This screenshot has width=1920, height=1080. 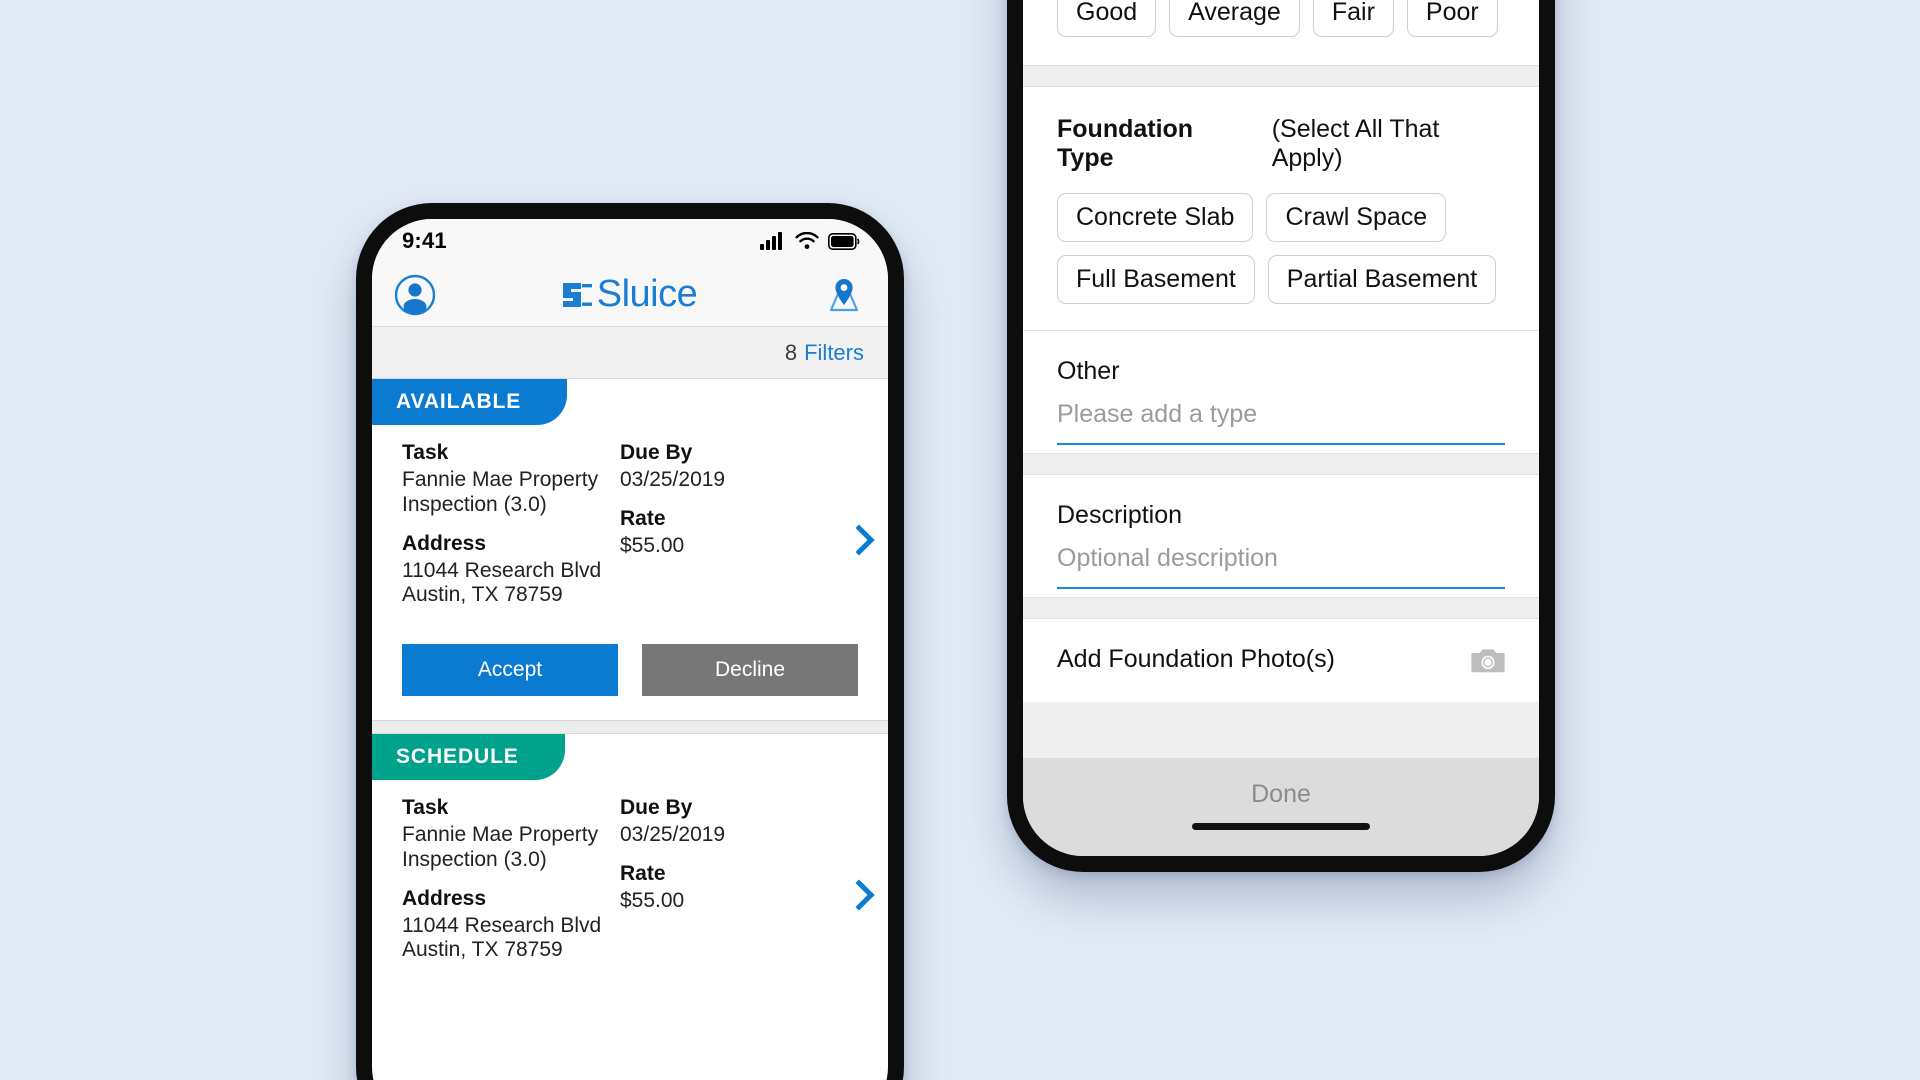 I want to click on filters-link: Filters, so click(x=834, y=353).